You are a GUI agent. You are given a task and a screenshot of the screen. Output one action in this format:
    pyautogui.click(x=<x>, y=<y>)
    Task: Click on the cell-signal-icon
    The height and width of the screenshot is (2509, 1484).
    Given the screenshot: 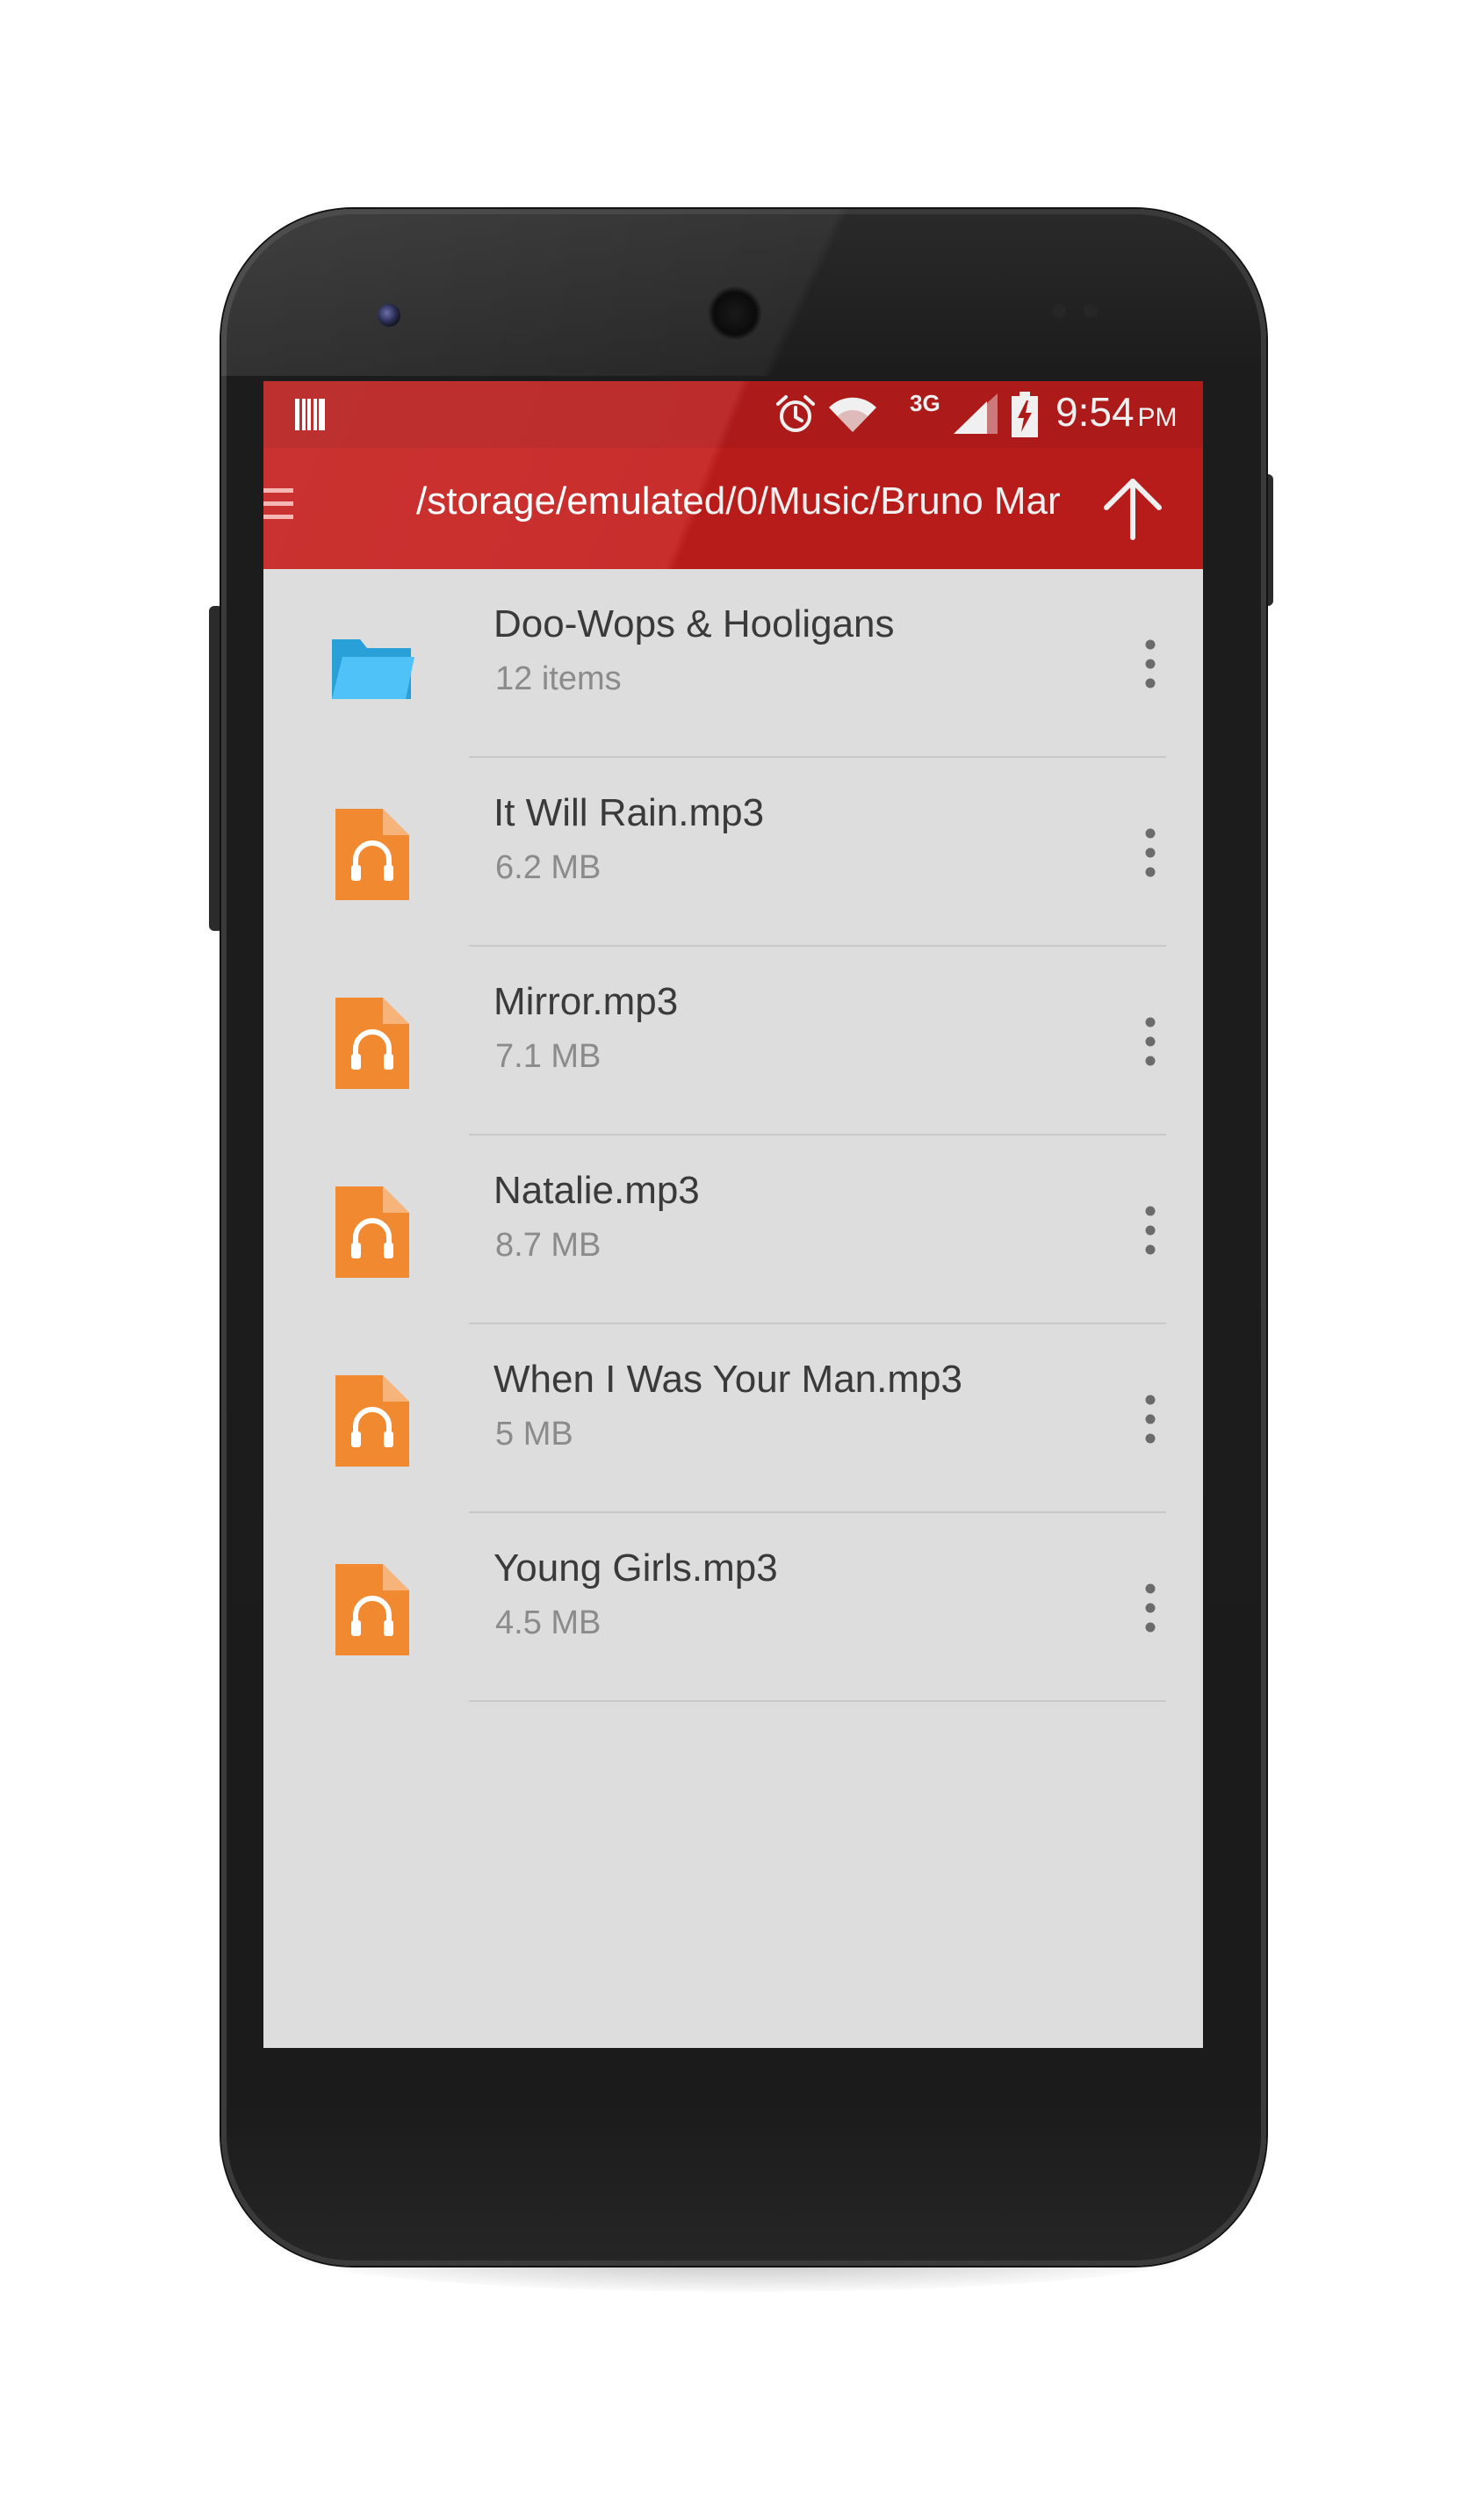 What is the action you would take?
    pyautogui.click(x=976, y=413)
    